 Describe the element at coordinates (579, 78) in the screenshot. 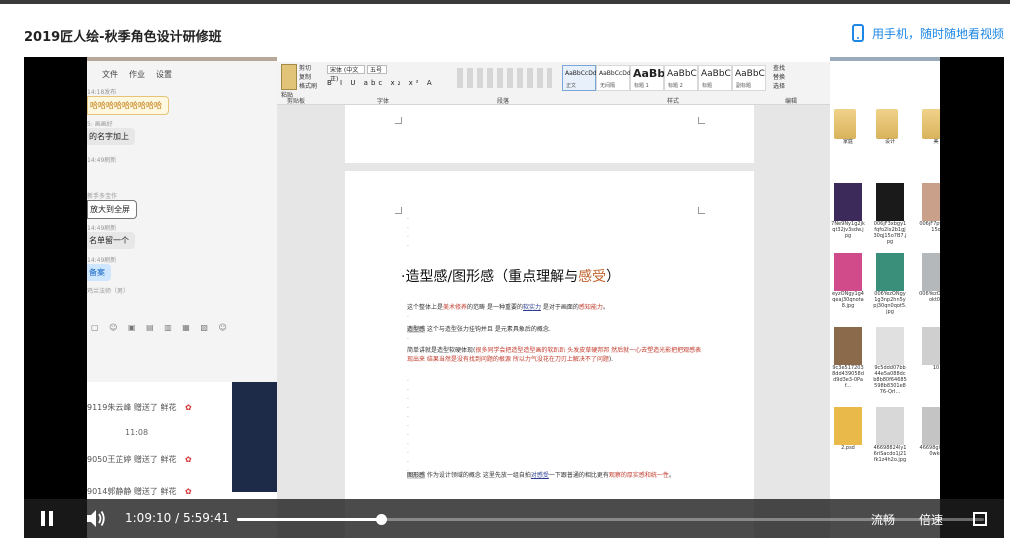

I see `style-item: AaBbCcDd 正文` at that location.